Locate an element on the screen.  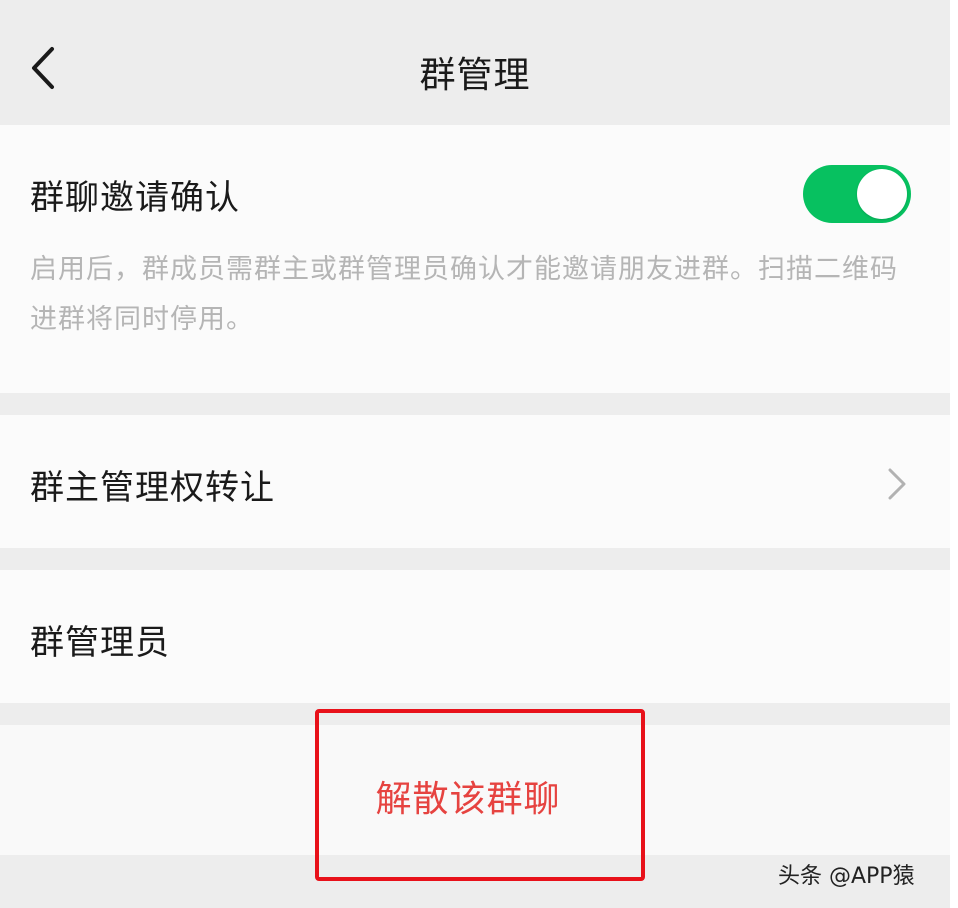
chevron-right-icon is located at coordinates (897, 484).